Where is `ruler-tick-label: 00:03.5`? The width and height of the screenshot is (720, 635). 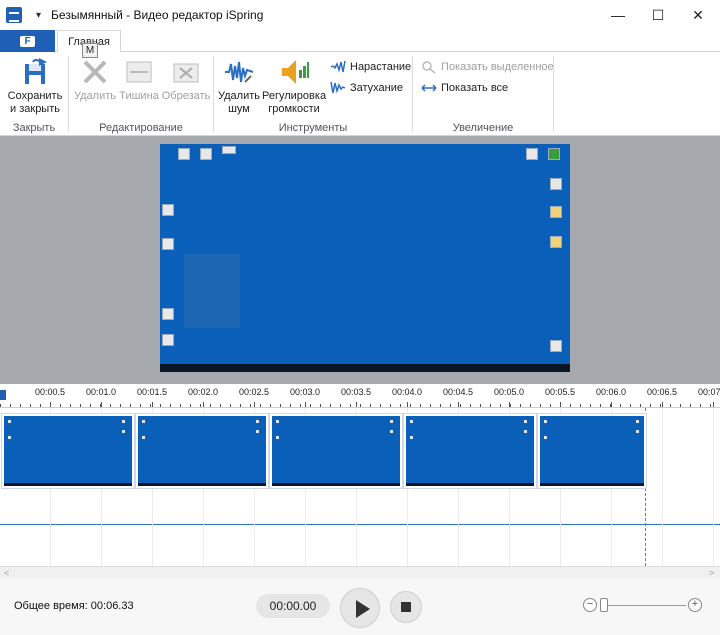
ruler-tick-label: 00:03.5 is located at coordinates (356, 392).